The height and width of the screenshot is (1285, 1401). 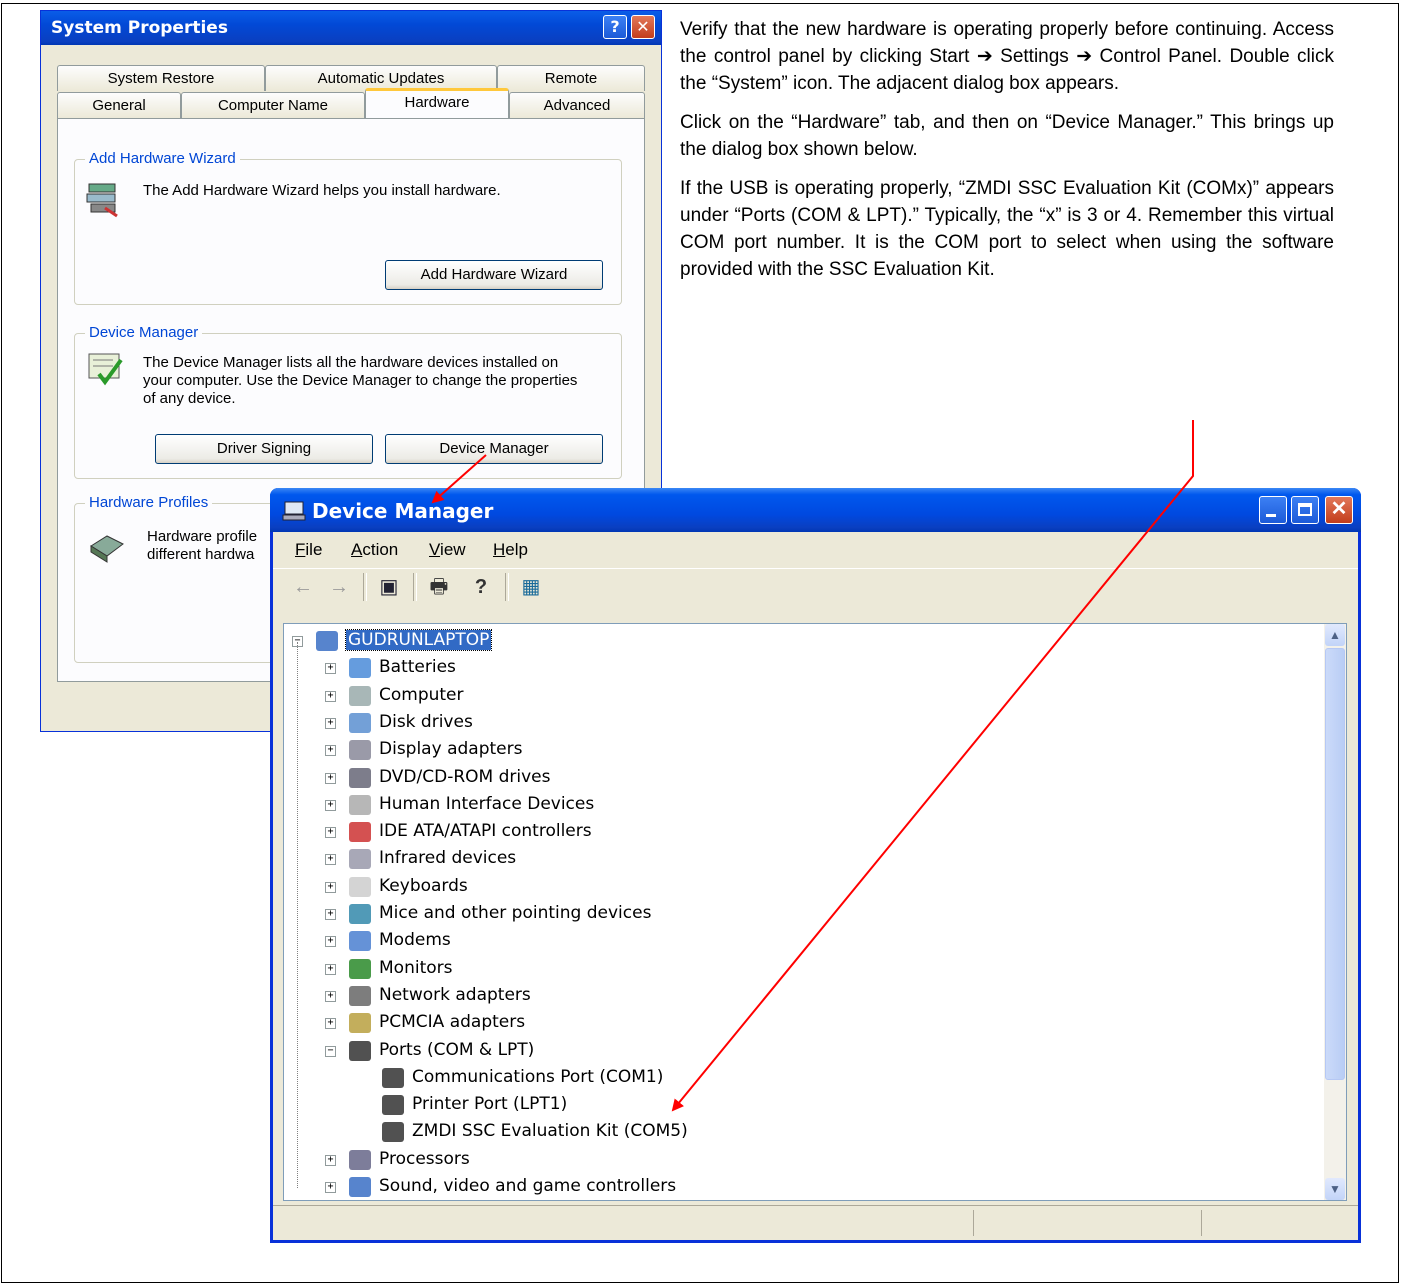 I want to click on menu-view-mnemonic: V, so click(x=435, y=549).